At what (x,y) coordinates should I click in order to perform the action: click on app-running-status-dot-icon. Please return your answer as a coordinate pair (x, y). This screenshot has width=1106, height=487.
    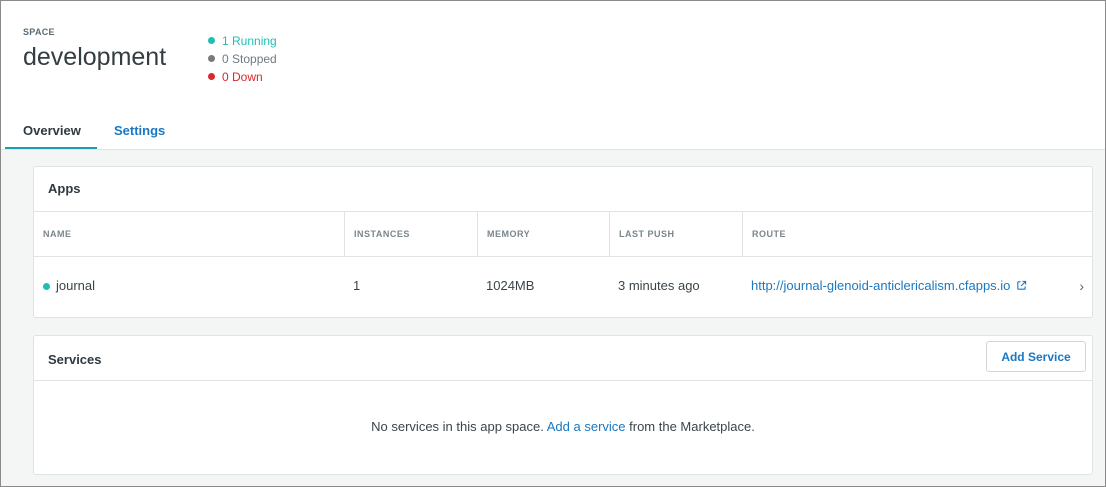
    Looking at the image, I should click on (46, 286).